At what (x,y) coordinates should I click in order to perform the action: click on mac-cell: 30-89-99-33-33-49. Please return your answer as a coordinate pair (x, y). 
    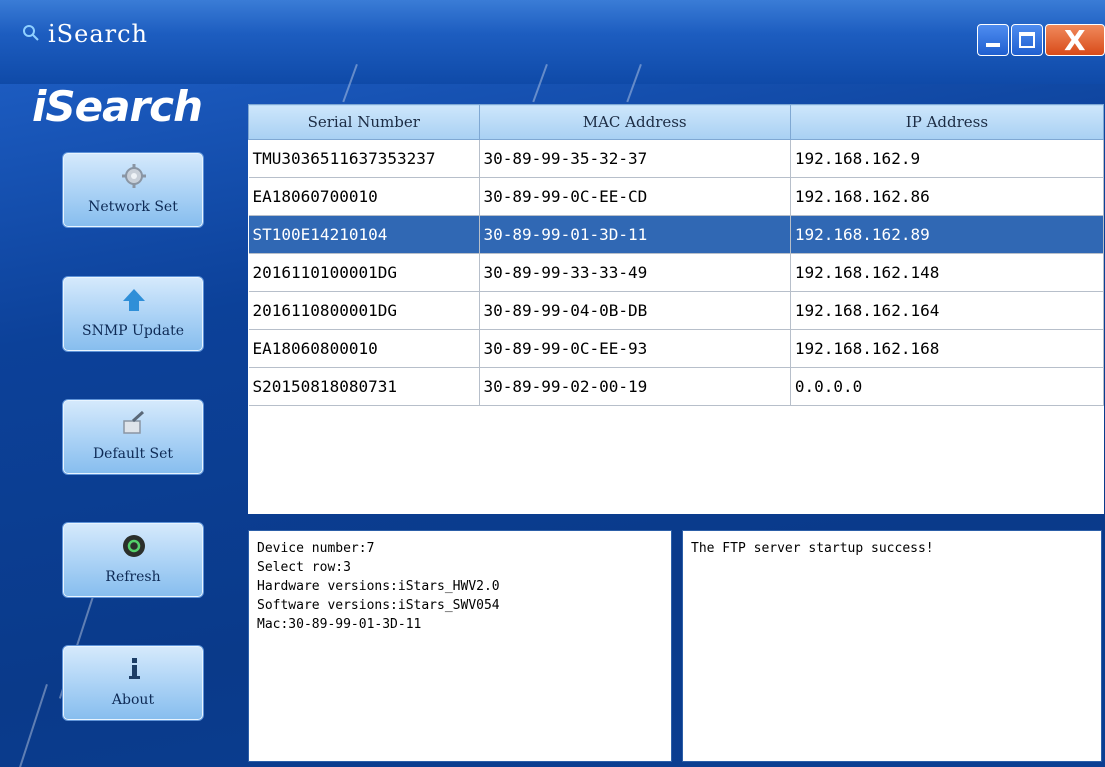
    Looking at the image, I should click on (635, 272).